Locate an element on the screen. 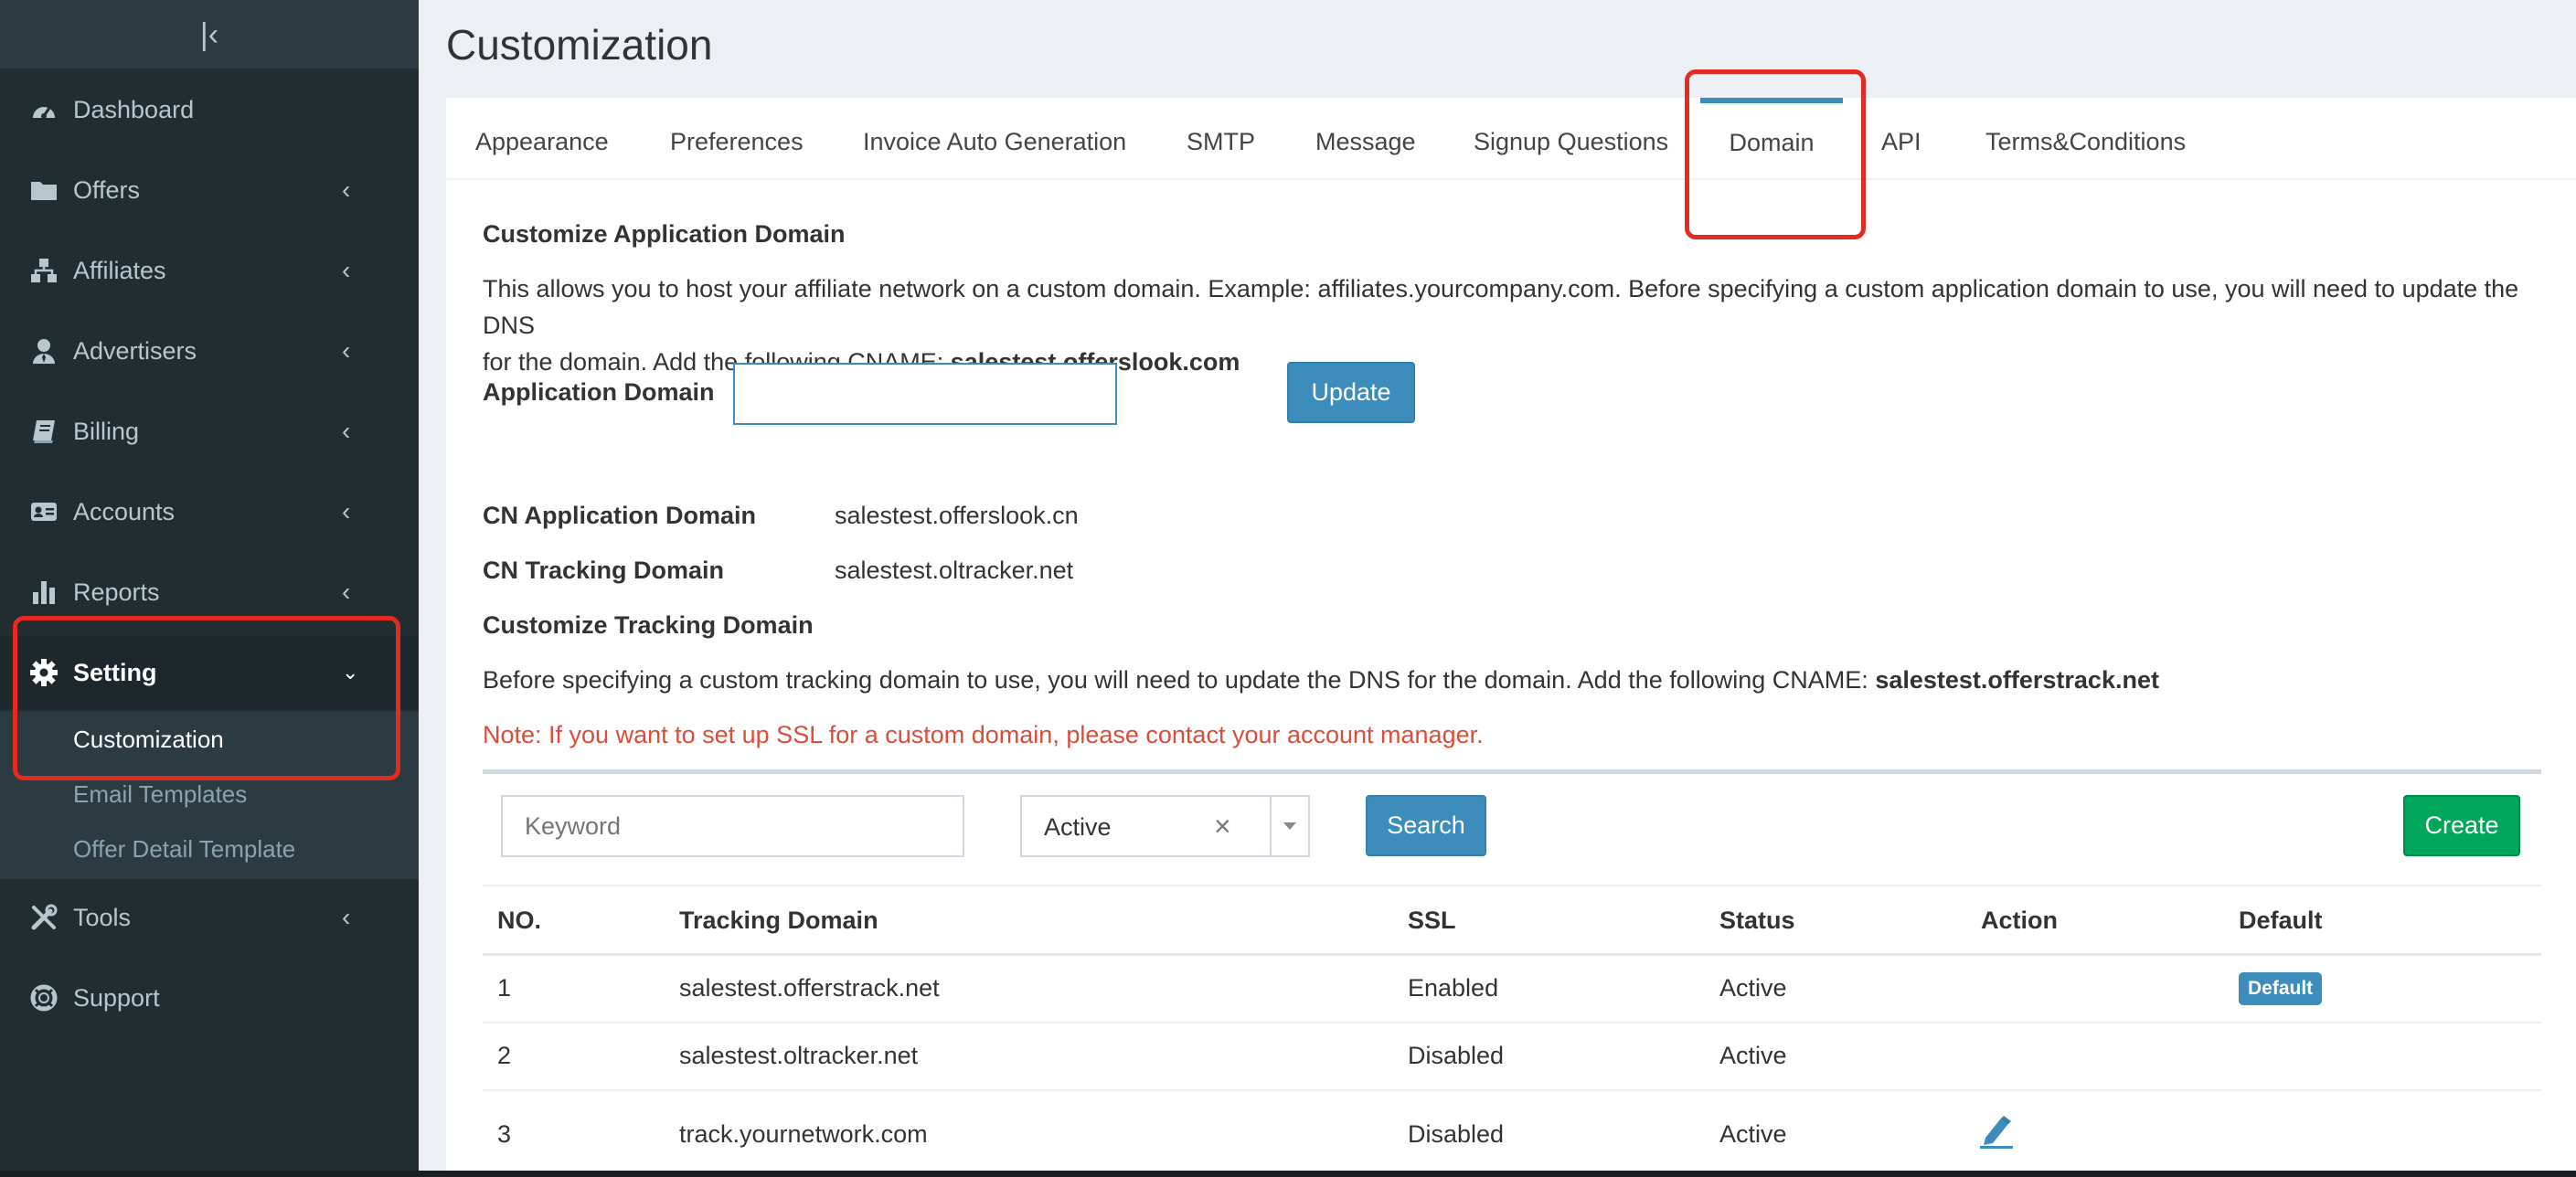 This screenshot has width=2576, height=1177. user-tie-icon is located at coordinates (44, 351).